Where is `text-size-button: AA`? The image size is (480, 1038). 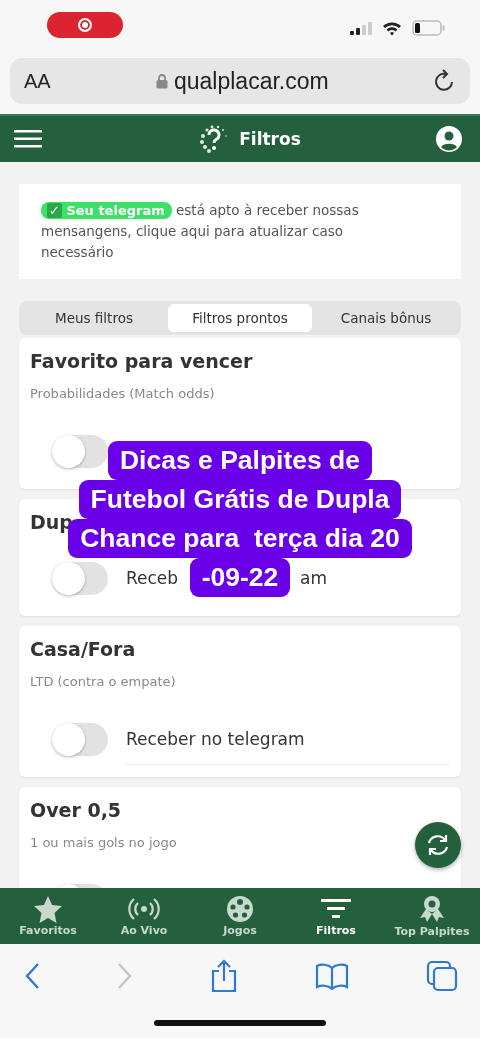
text-size-button: AA is located at coordinates (37, 81).